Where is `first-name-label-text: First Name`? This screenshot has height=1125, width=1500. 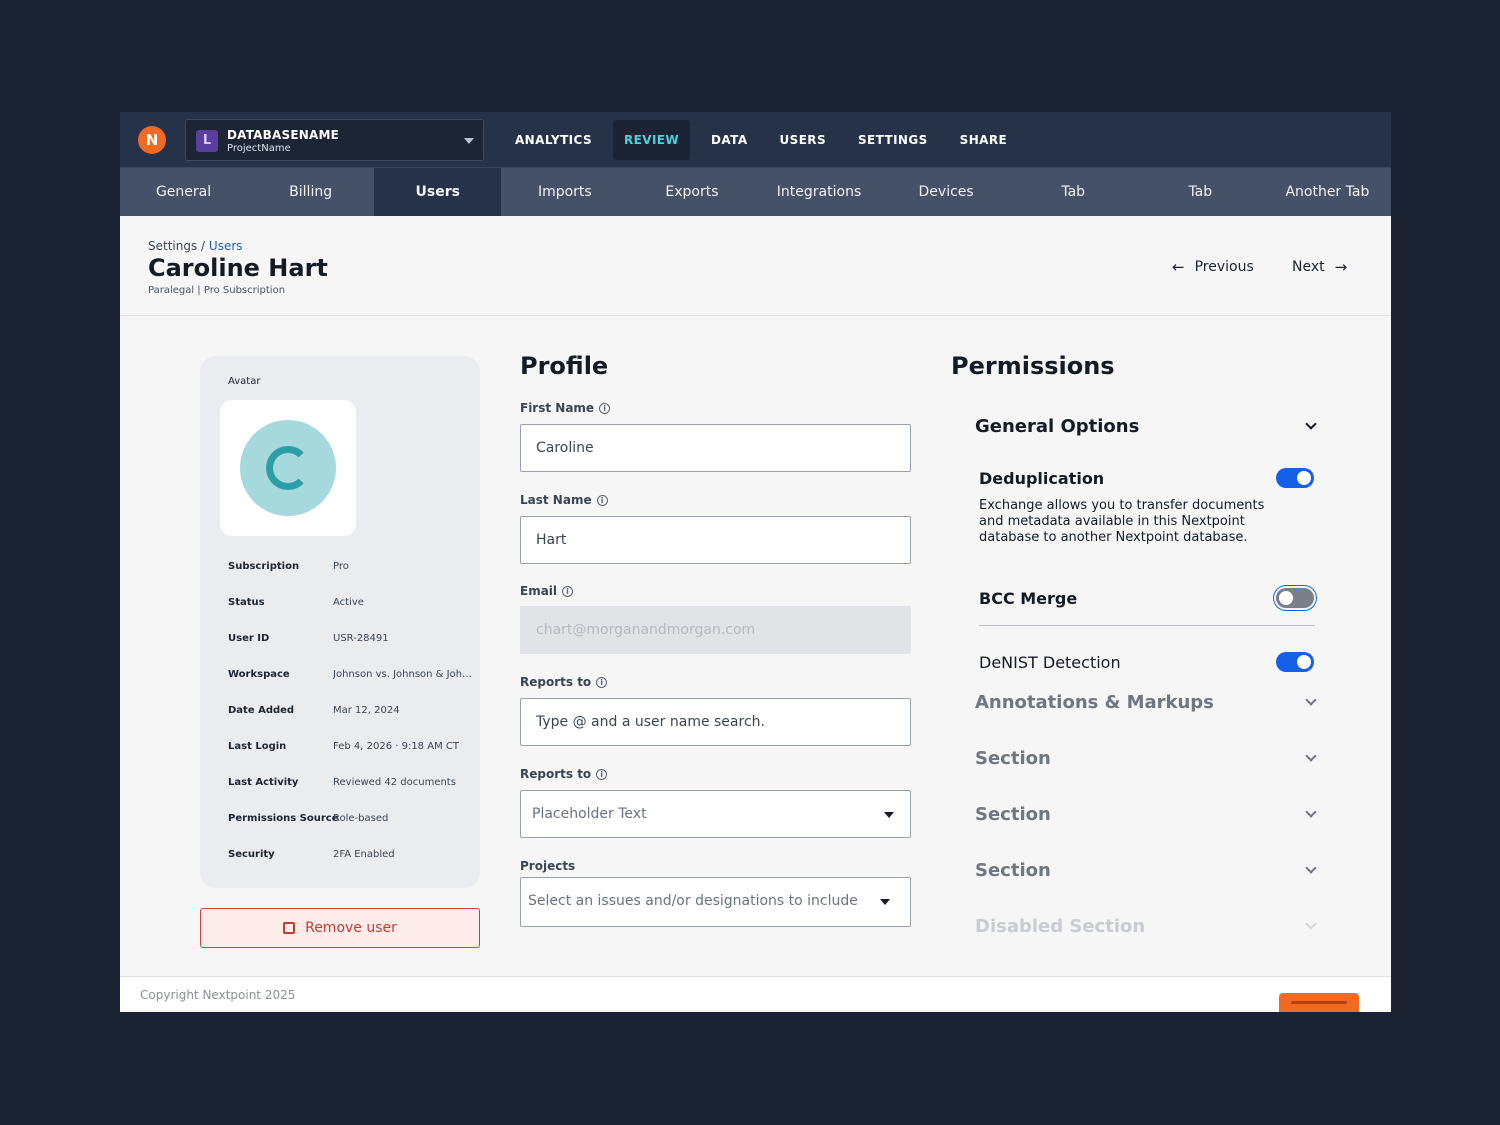 first-name-label-text: First Name is located at coordinates (557, 408).